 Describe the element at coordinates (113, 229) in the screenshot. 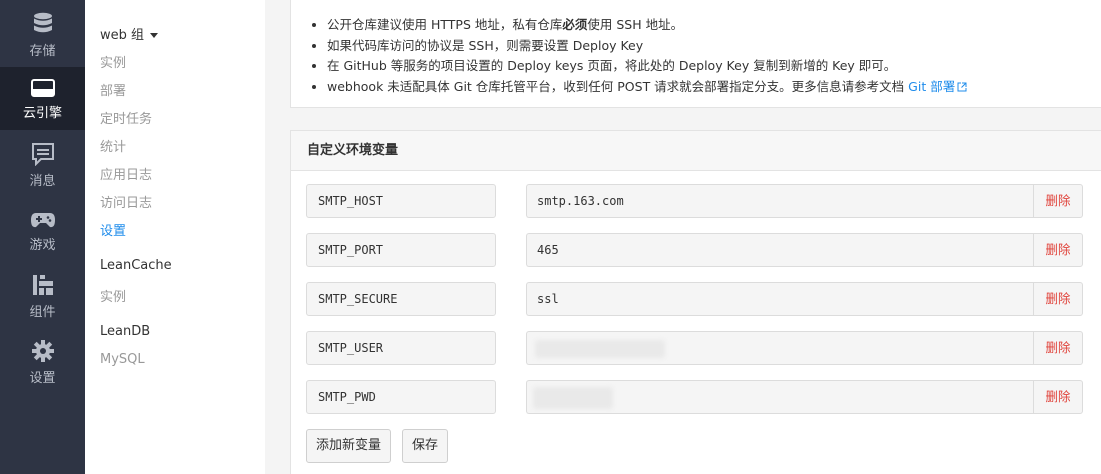

I see `submenu-item-settings: 设置` at that location.